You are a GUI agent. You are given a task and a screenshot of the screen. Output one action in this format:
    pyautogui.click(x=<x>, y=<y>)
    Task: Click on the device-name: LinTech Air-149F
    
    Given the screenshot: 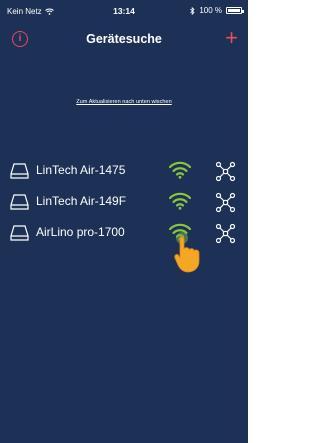 What is the action you would take?
    pyautogui.click(x=81, y=201)
    